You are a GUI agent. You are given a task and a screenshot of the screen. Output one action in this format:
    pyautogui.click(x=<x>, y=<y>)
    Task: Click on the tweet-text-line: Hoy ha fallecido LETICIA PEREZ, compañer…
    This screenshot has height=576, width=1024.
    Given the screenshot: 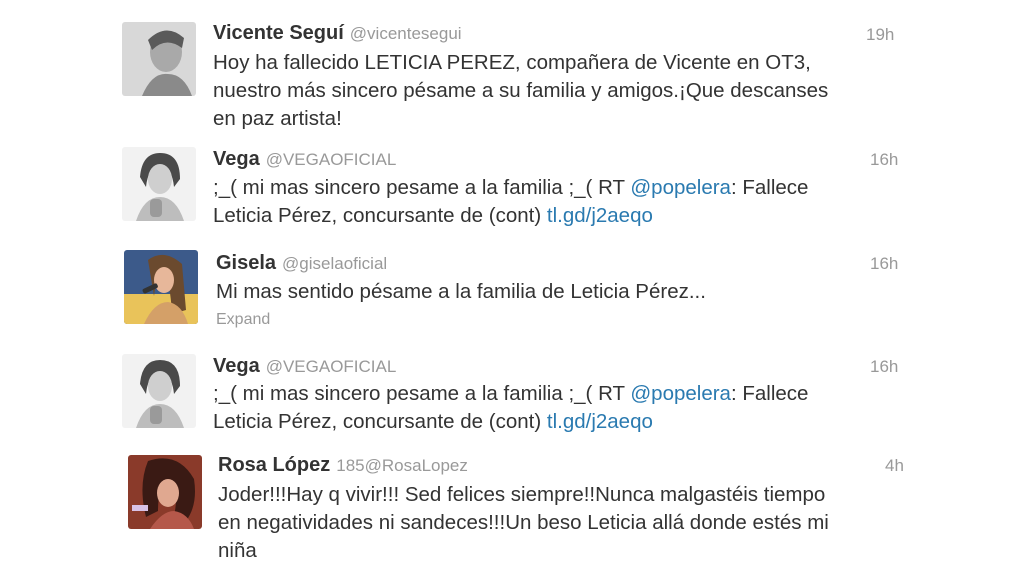 What is the action you would take?
    pyautogui.click(x=512, y=62)
    